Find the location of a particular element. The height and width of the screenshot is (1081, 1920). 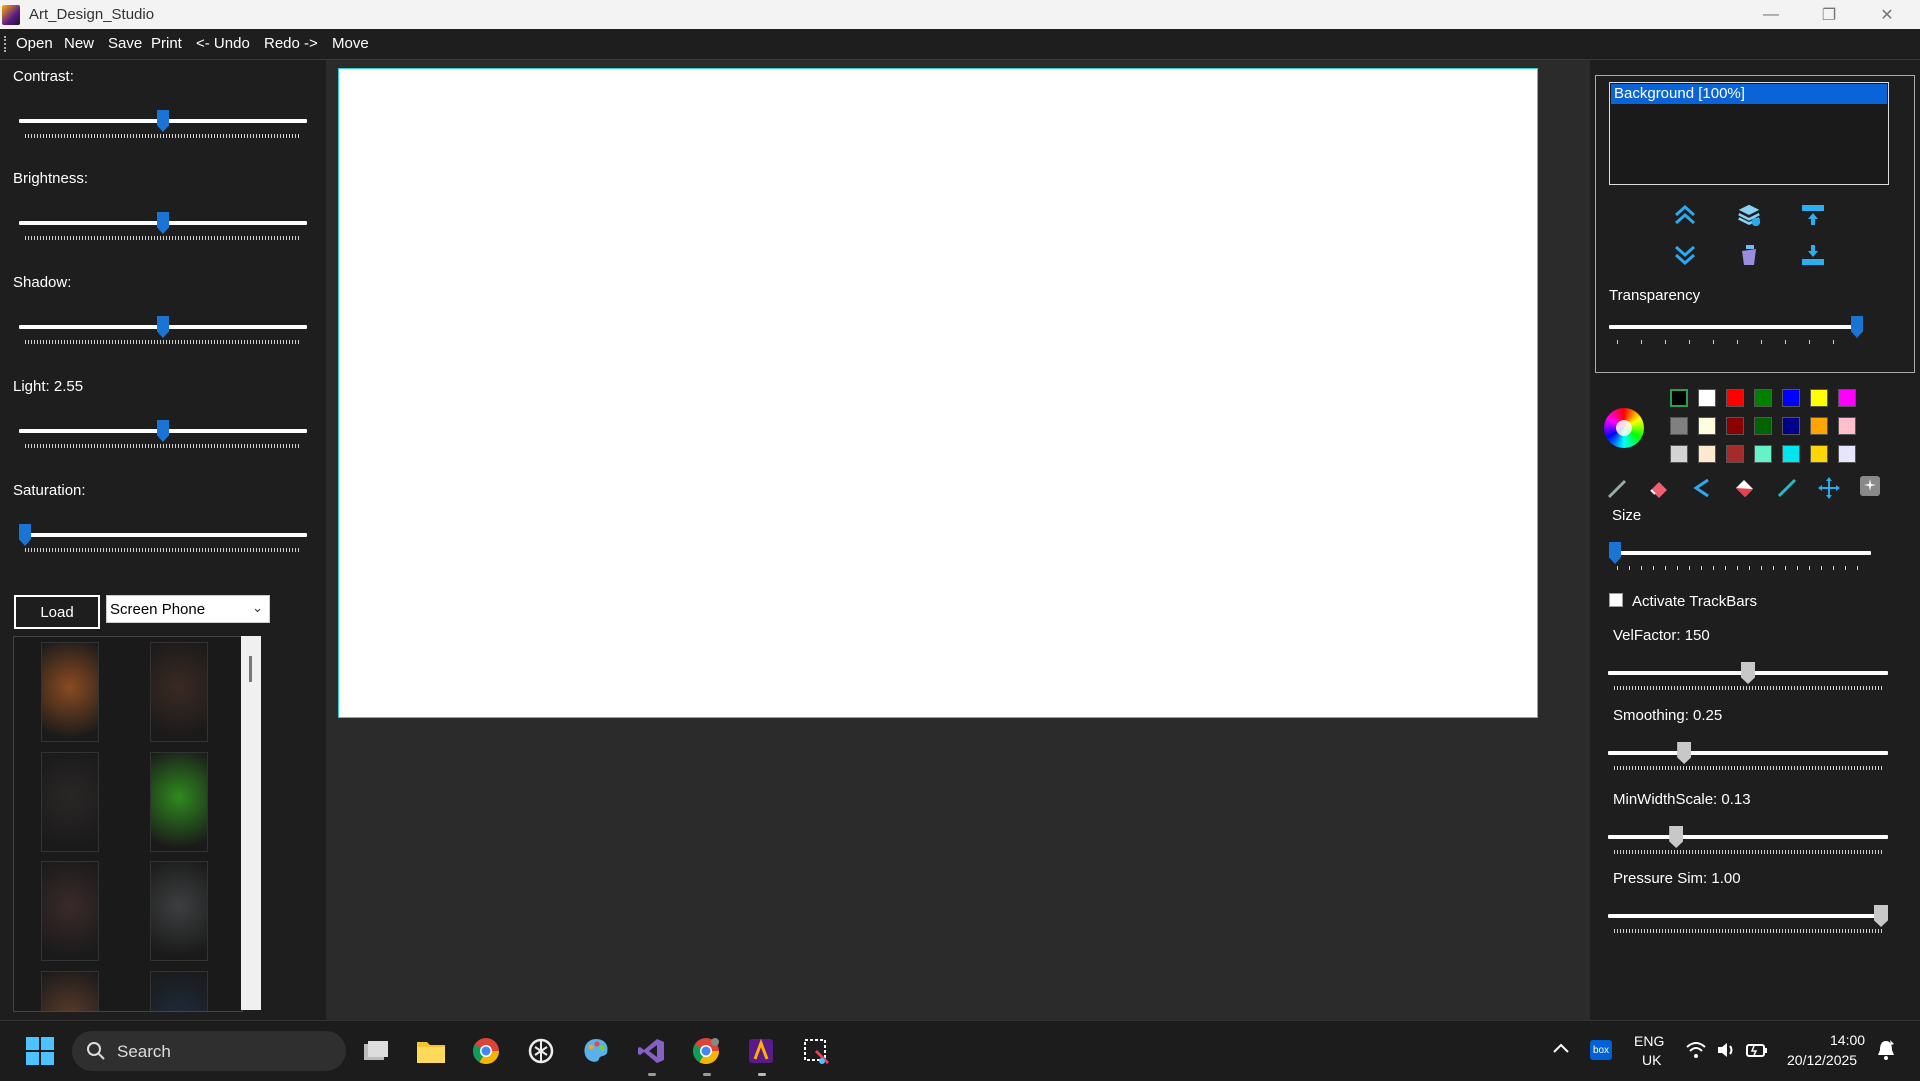

line-tool-icon is located at coordinates (1787, 488).